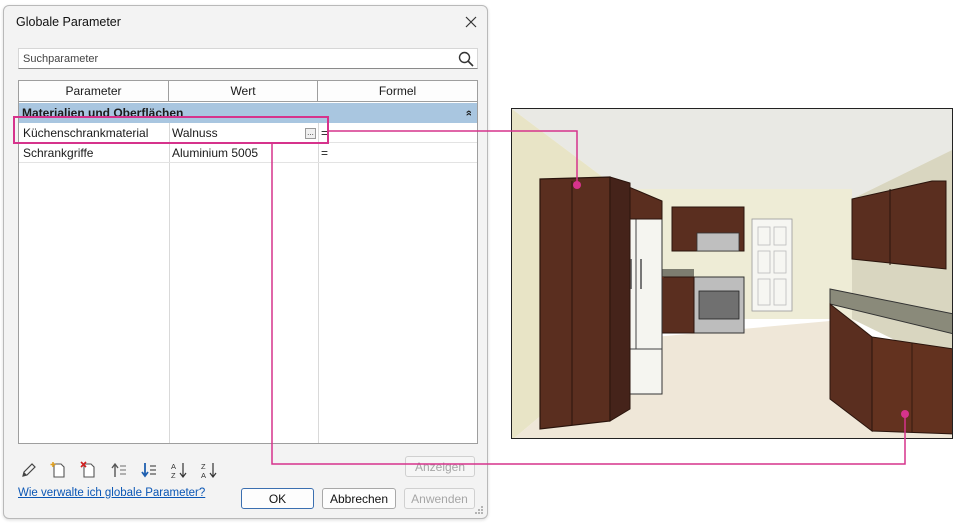 Image resolution: width=953 pixels, height=524 pixels. I want to click on cancel-button: Abbrechen, so click(359, 498).